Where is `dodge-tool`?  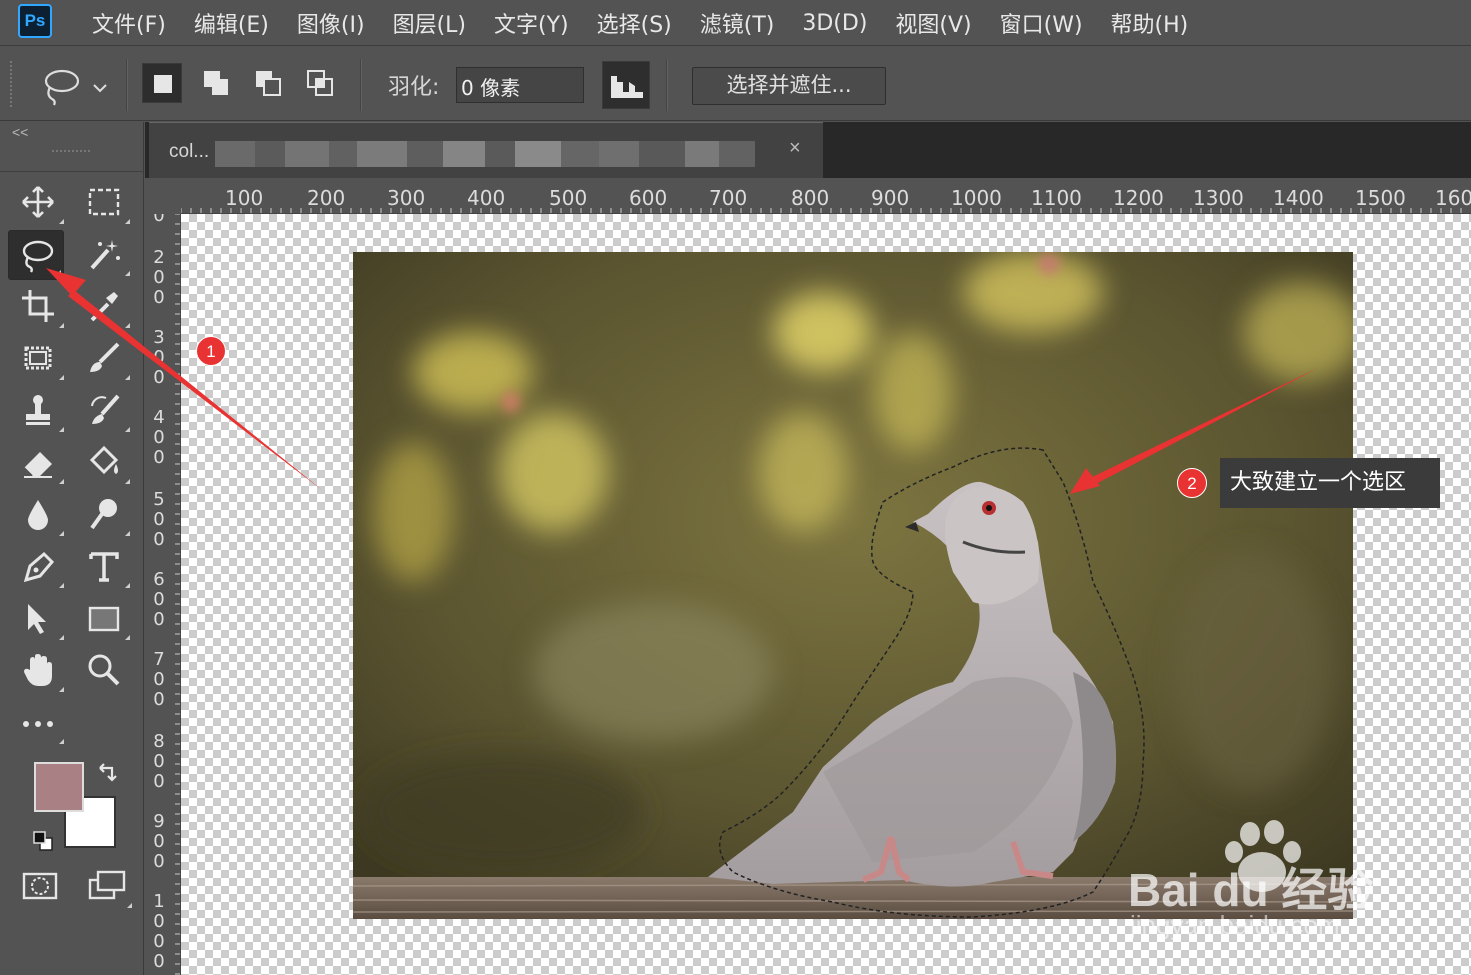
dodge-tool is located at coordinates (104, 515).